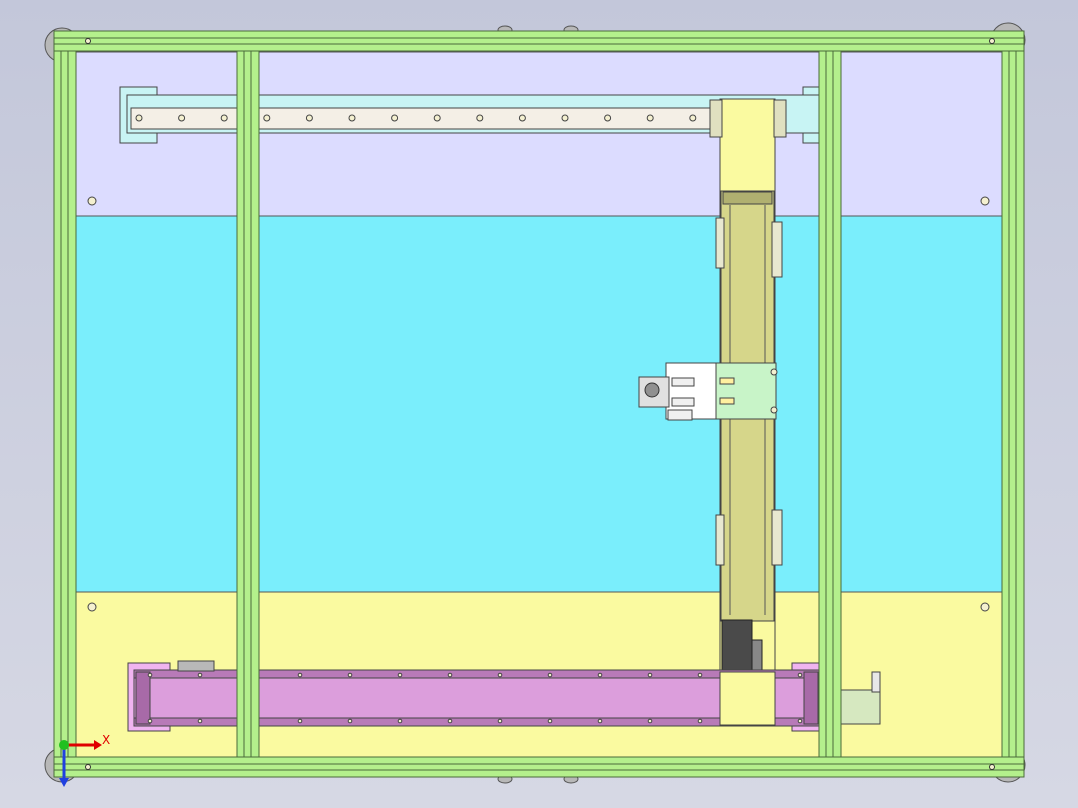 The height and width of the screenshot is (808, 1078). What do you see at coordinates (747, 698) in the screenshot?
I see `y-carriage-lower` at bounding box center [747, 698].